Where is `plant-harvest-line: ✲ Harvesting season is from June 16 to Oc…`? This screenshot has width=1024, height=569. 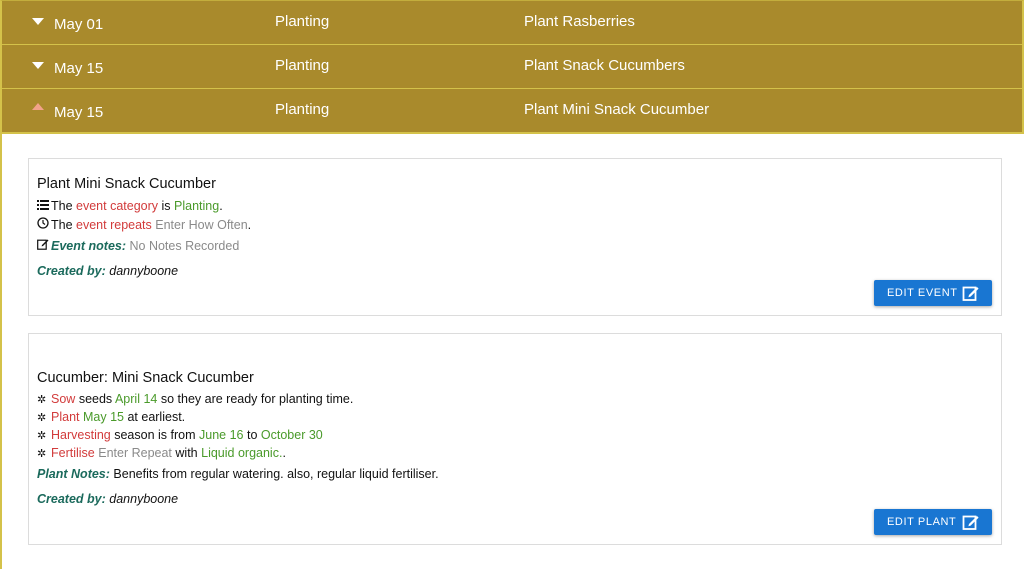 plant-harvest-line: ✲ Harvesting season is from June 16 to Oc… is located at coordinates (180, 435).